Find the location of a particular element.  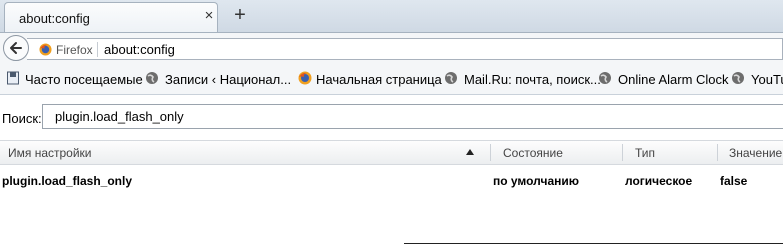

search-input is located at coordinates (412, 116).